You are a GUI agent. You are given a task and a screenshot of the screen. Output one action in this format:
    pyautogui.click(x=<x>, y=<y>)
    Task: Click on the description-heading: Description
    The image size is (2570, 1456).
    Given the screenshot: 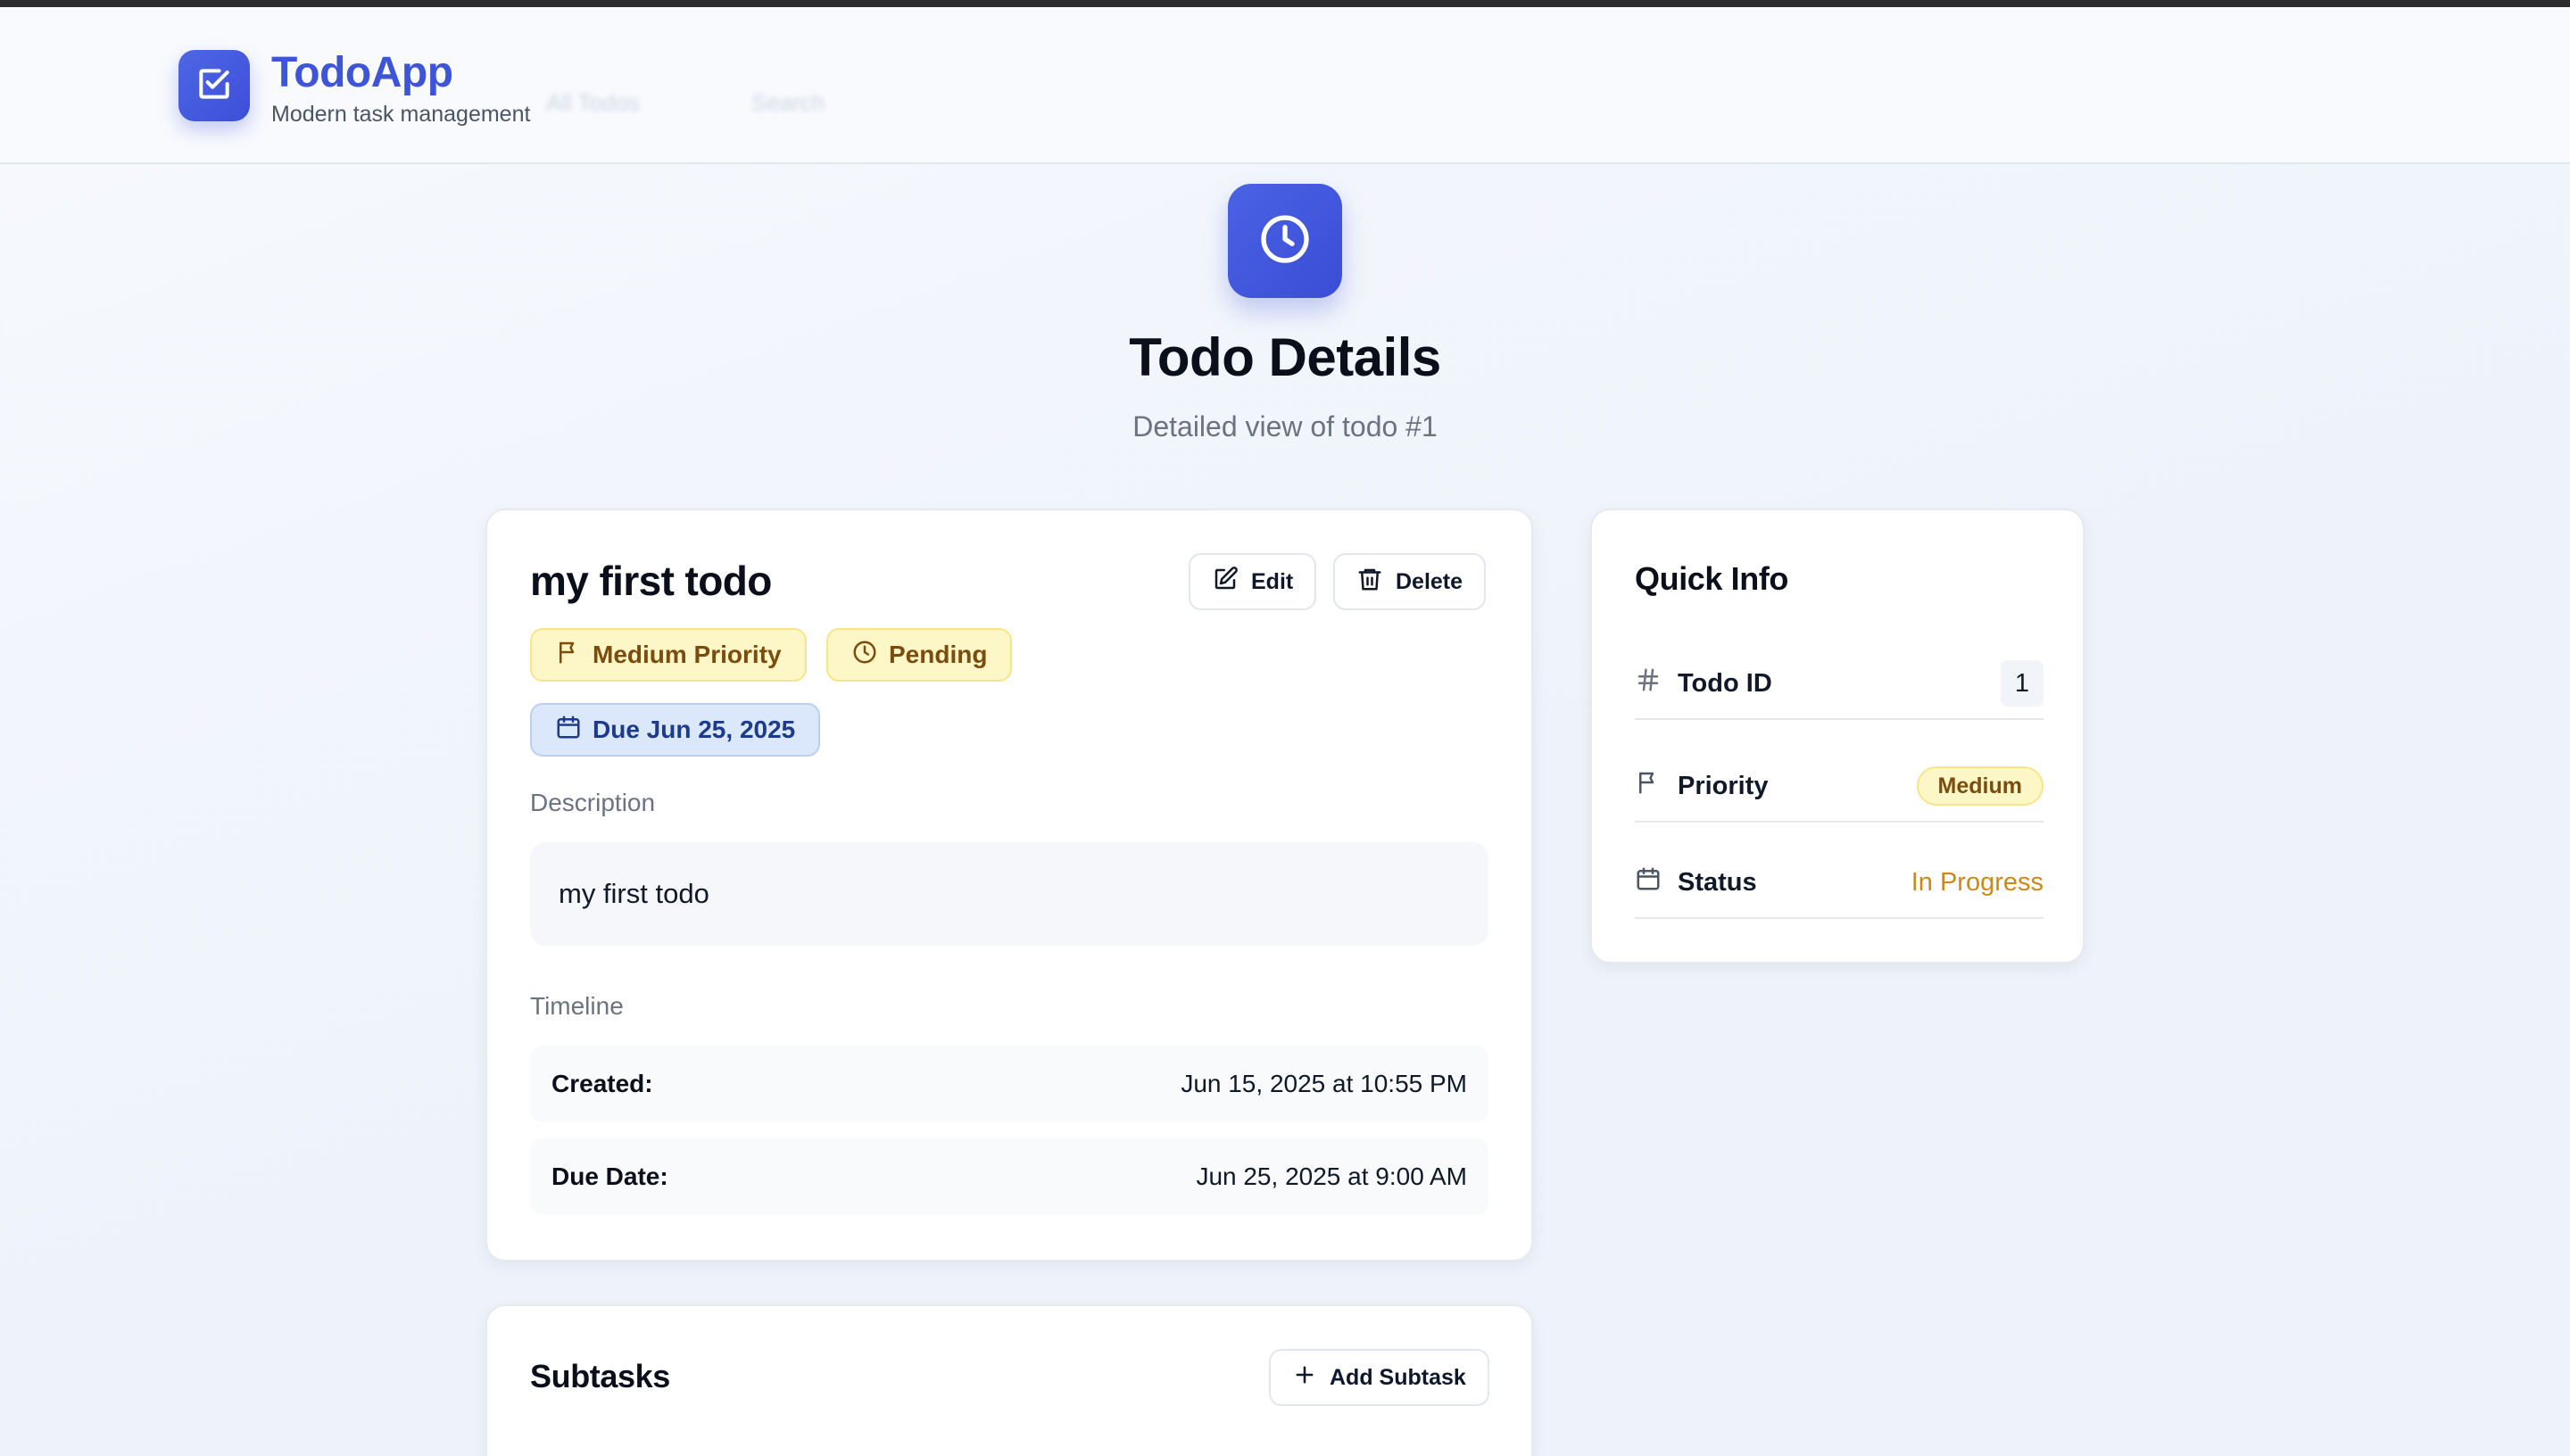 What is the action you would take?
    pyautogui.click(x=593, y=803)
    